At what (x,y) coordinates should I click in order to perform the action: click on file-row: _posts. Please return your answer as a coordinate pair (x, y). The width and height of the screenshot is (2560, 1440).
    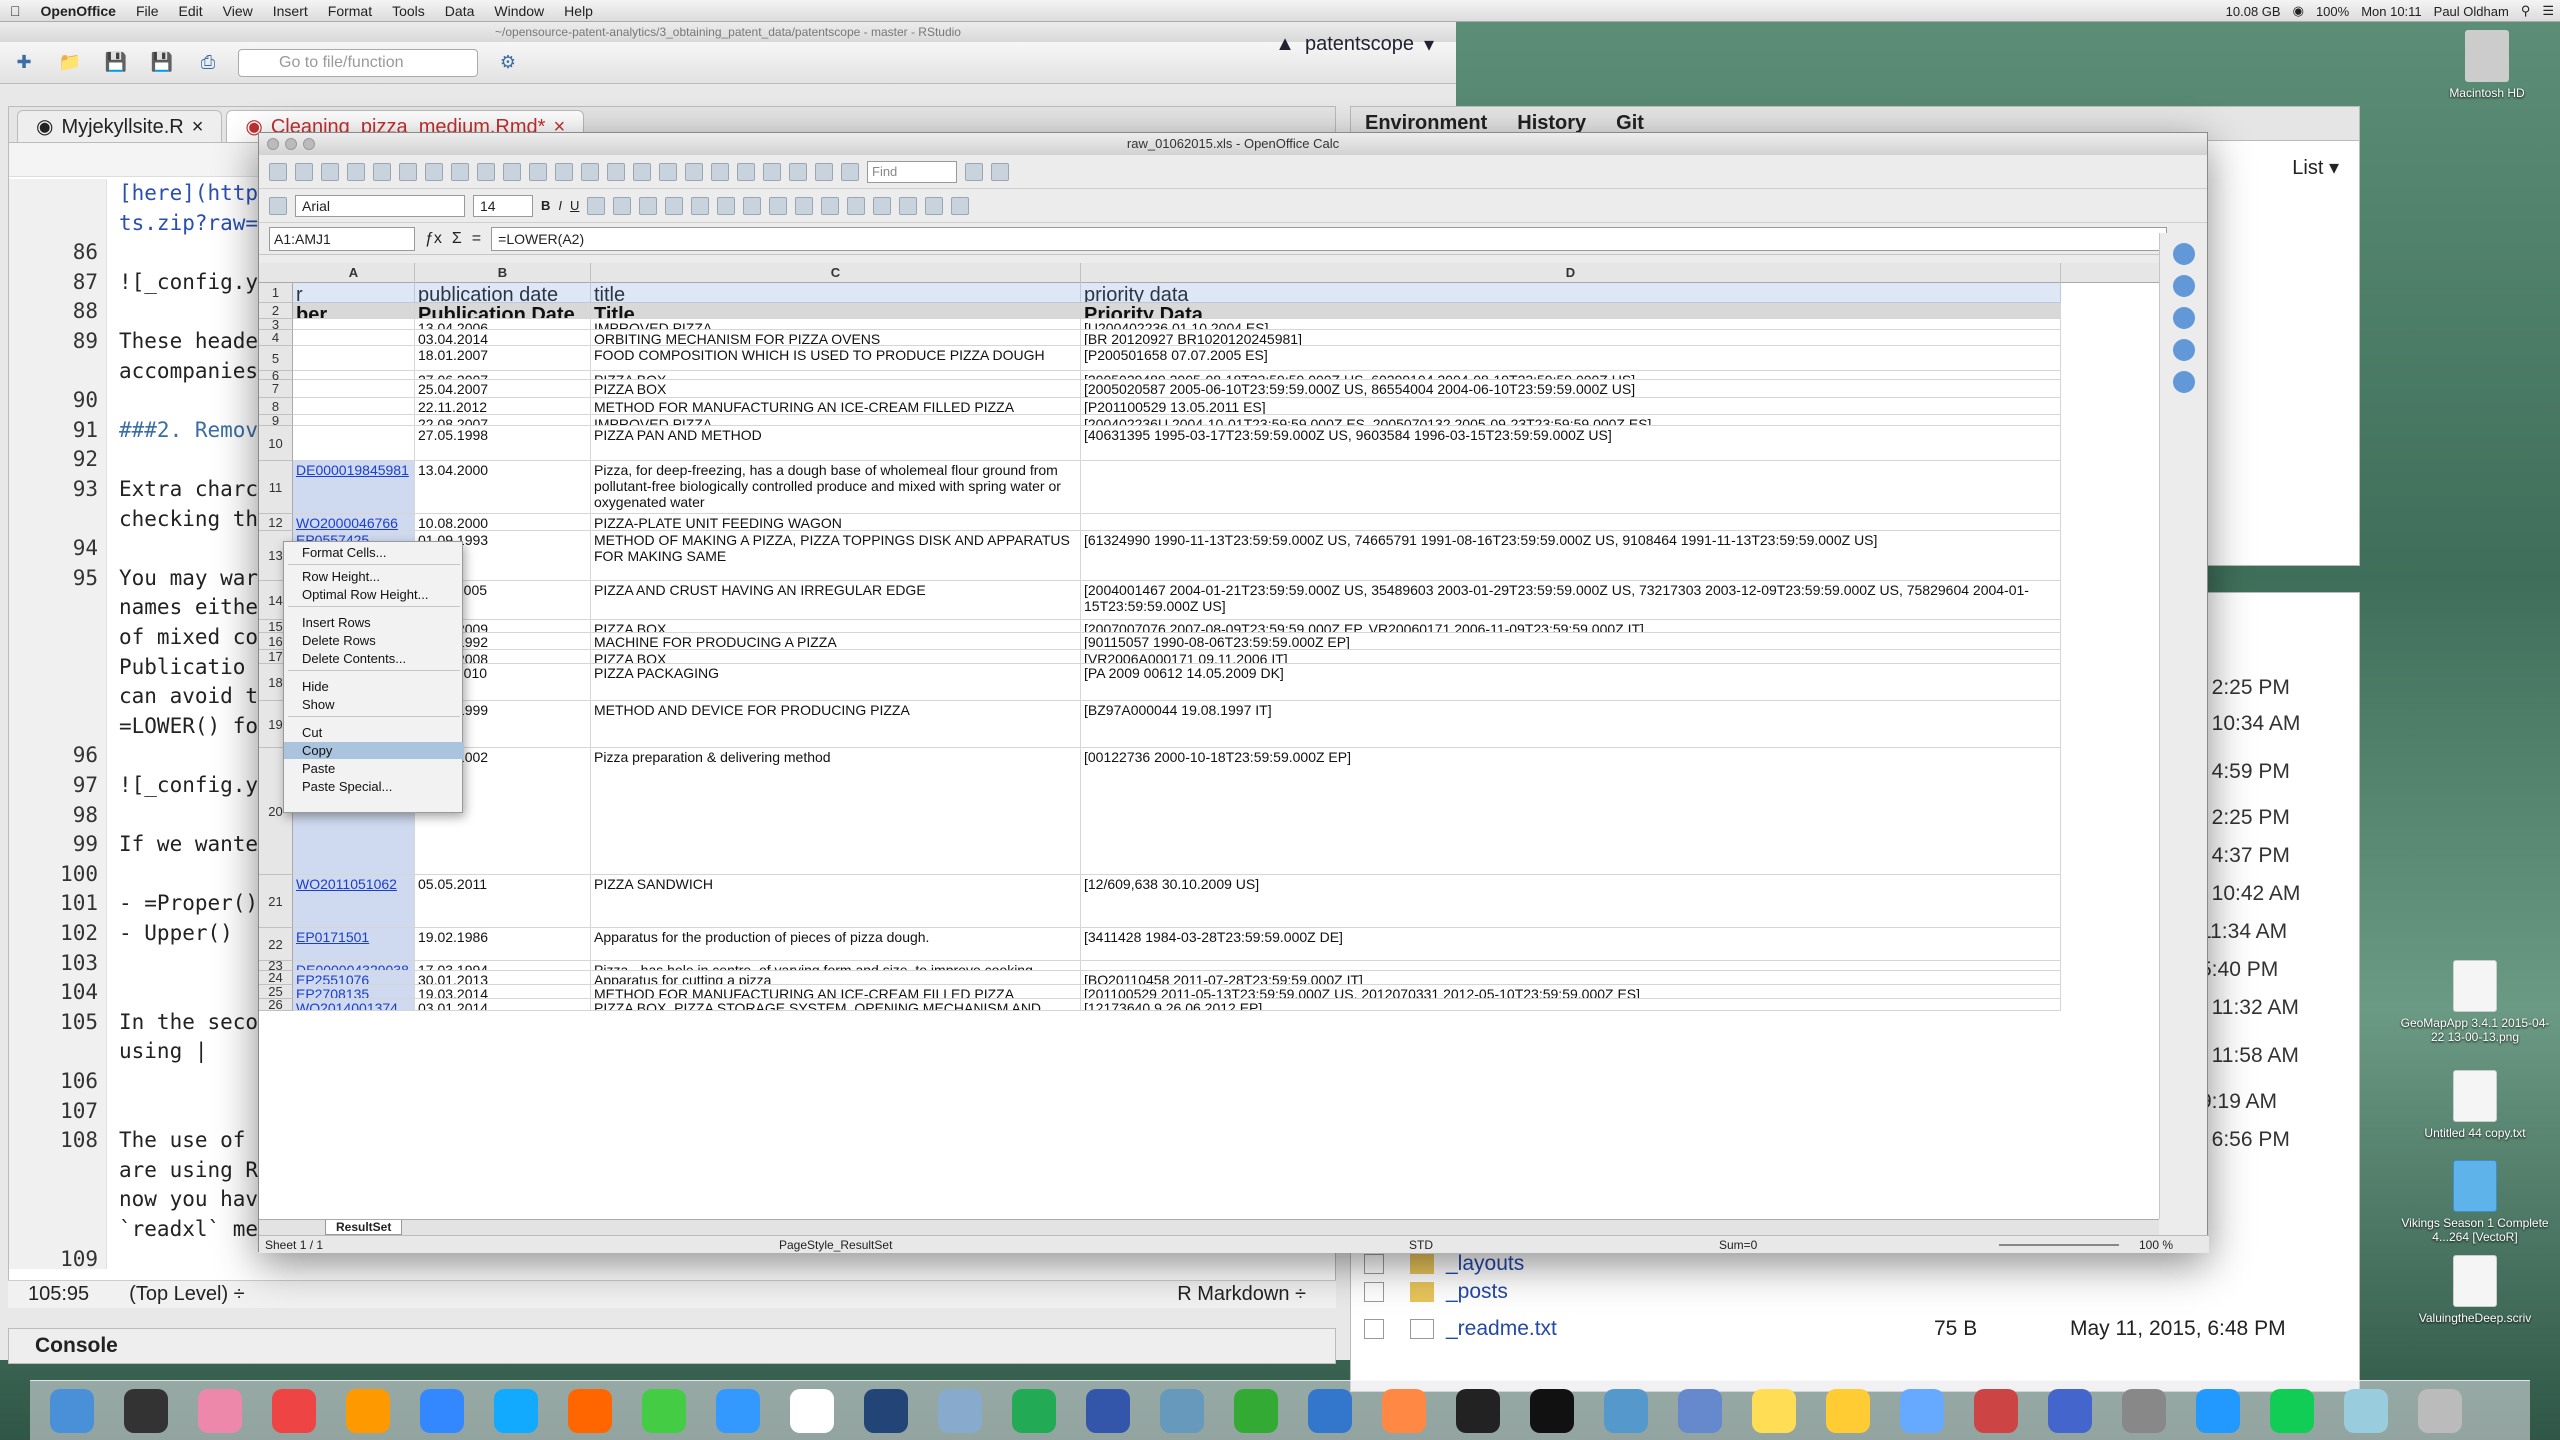
    Looking at the image, I should click on (1859, 1292).